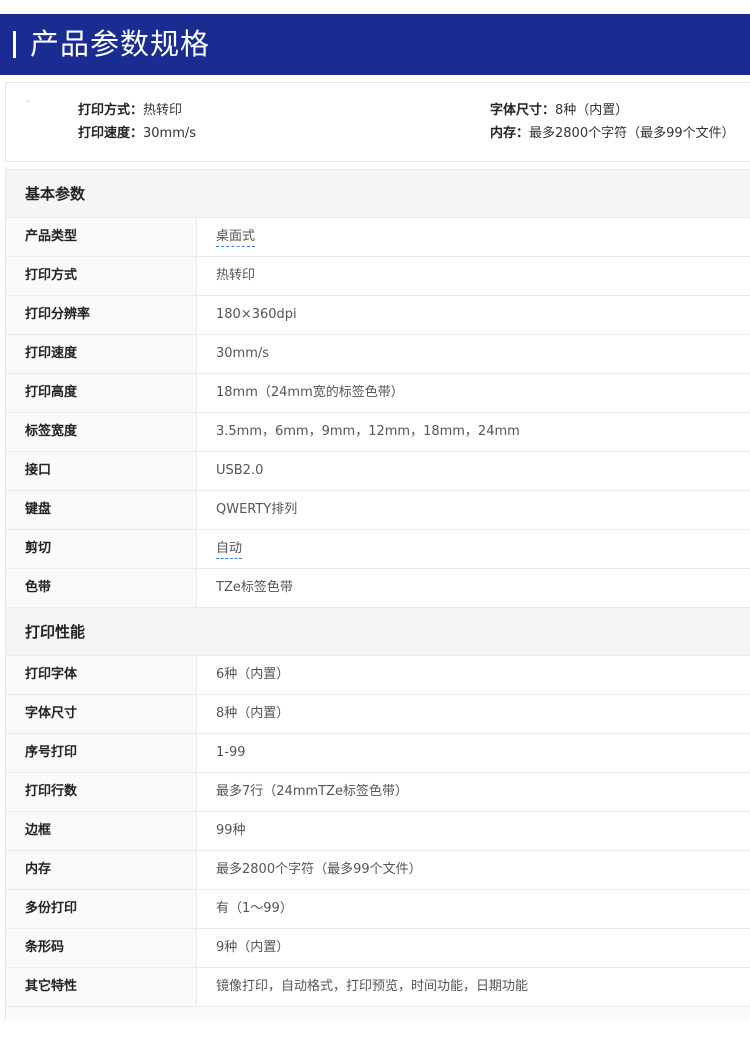  Describe the element at coordinates (378, 831) in the screenshot. I see `table-row: 边框 99种` at that location.